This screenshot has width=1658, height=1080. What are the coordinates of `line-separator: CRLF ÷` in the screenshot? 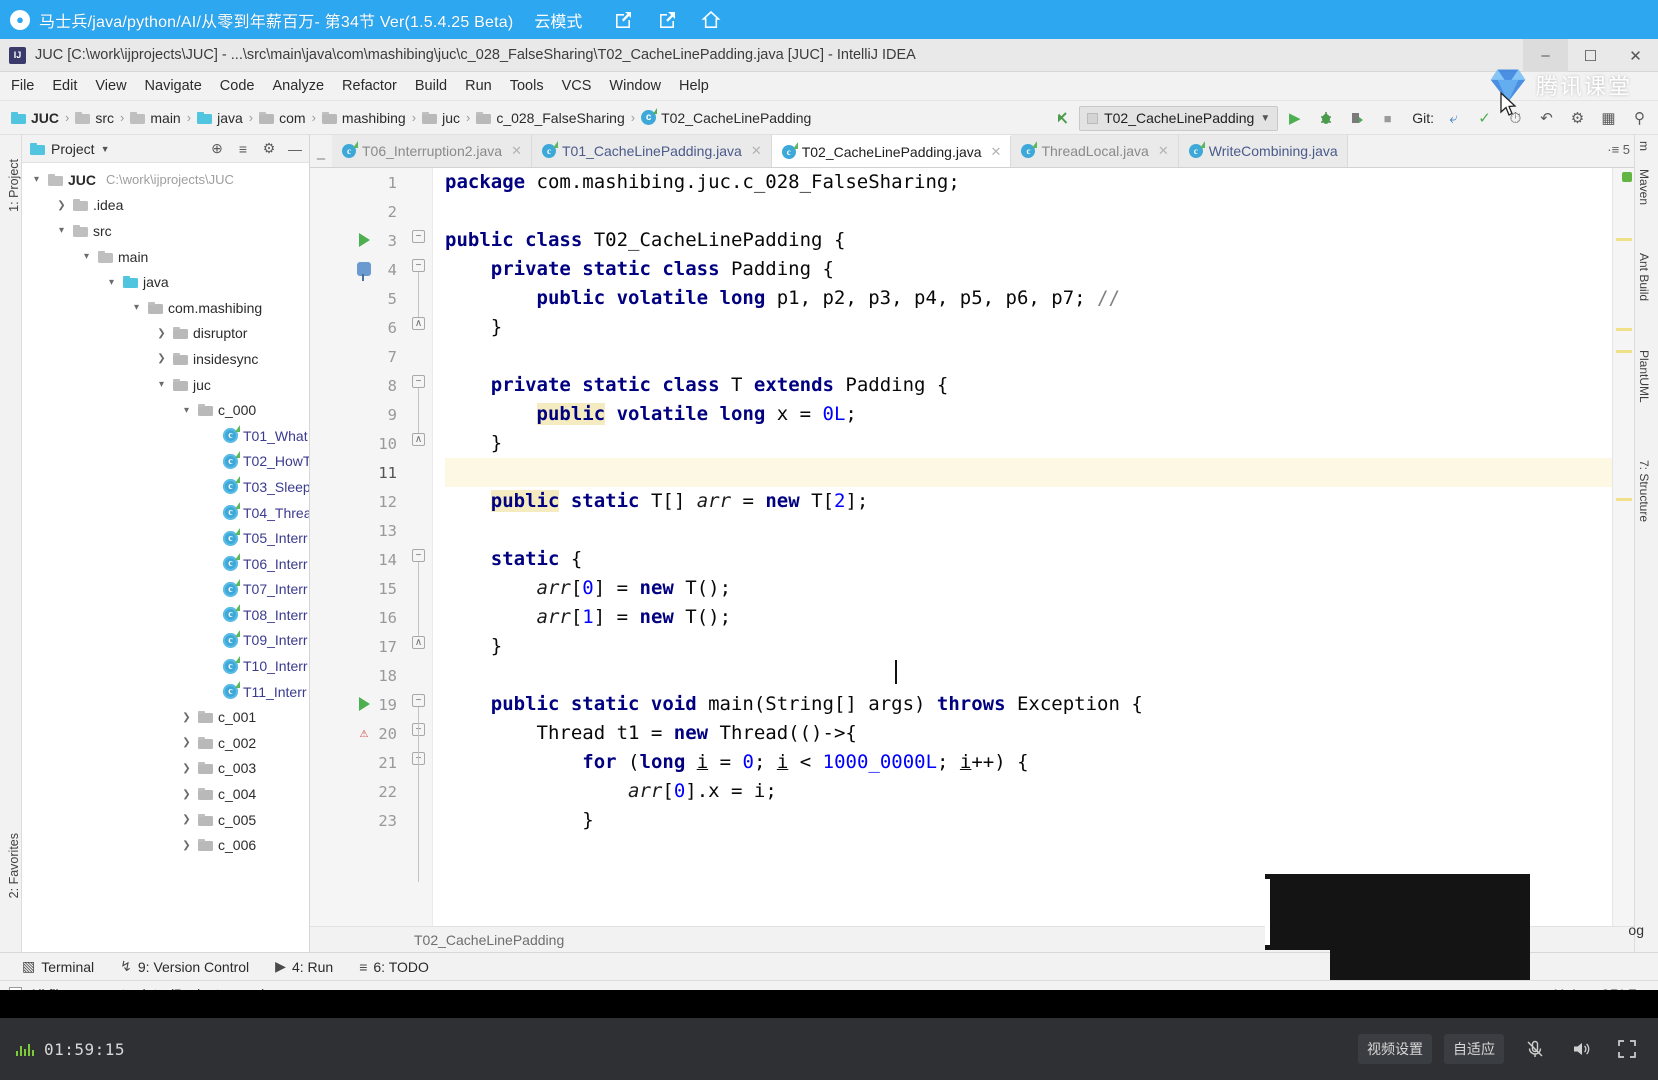 It's located at (1624, 988).